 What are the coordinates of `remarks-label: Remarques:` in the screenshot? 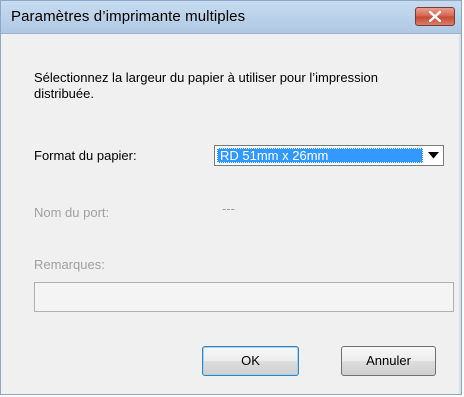 It's located at (69, 264).